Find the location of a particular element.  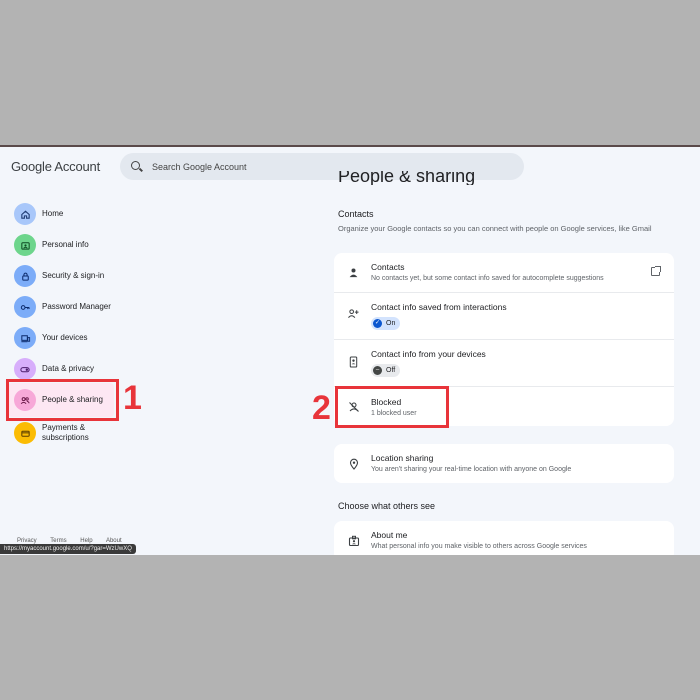

google-account-logo: Google Account is located at coordinates (55, 166).